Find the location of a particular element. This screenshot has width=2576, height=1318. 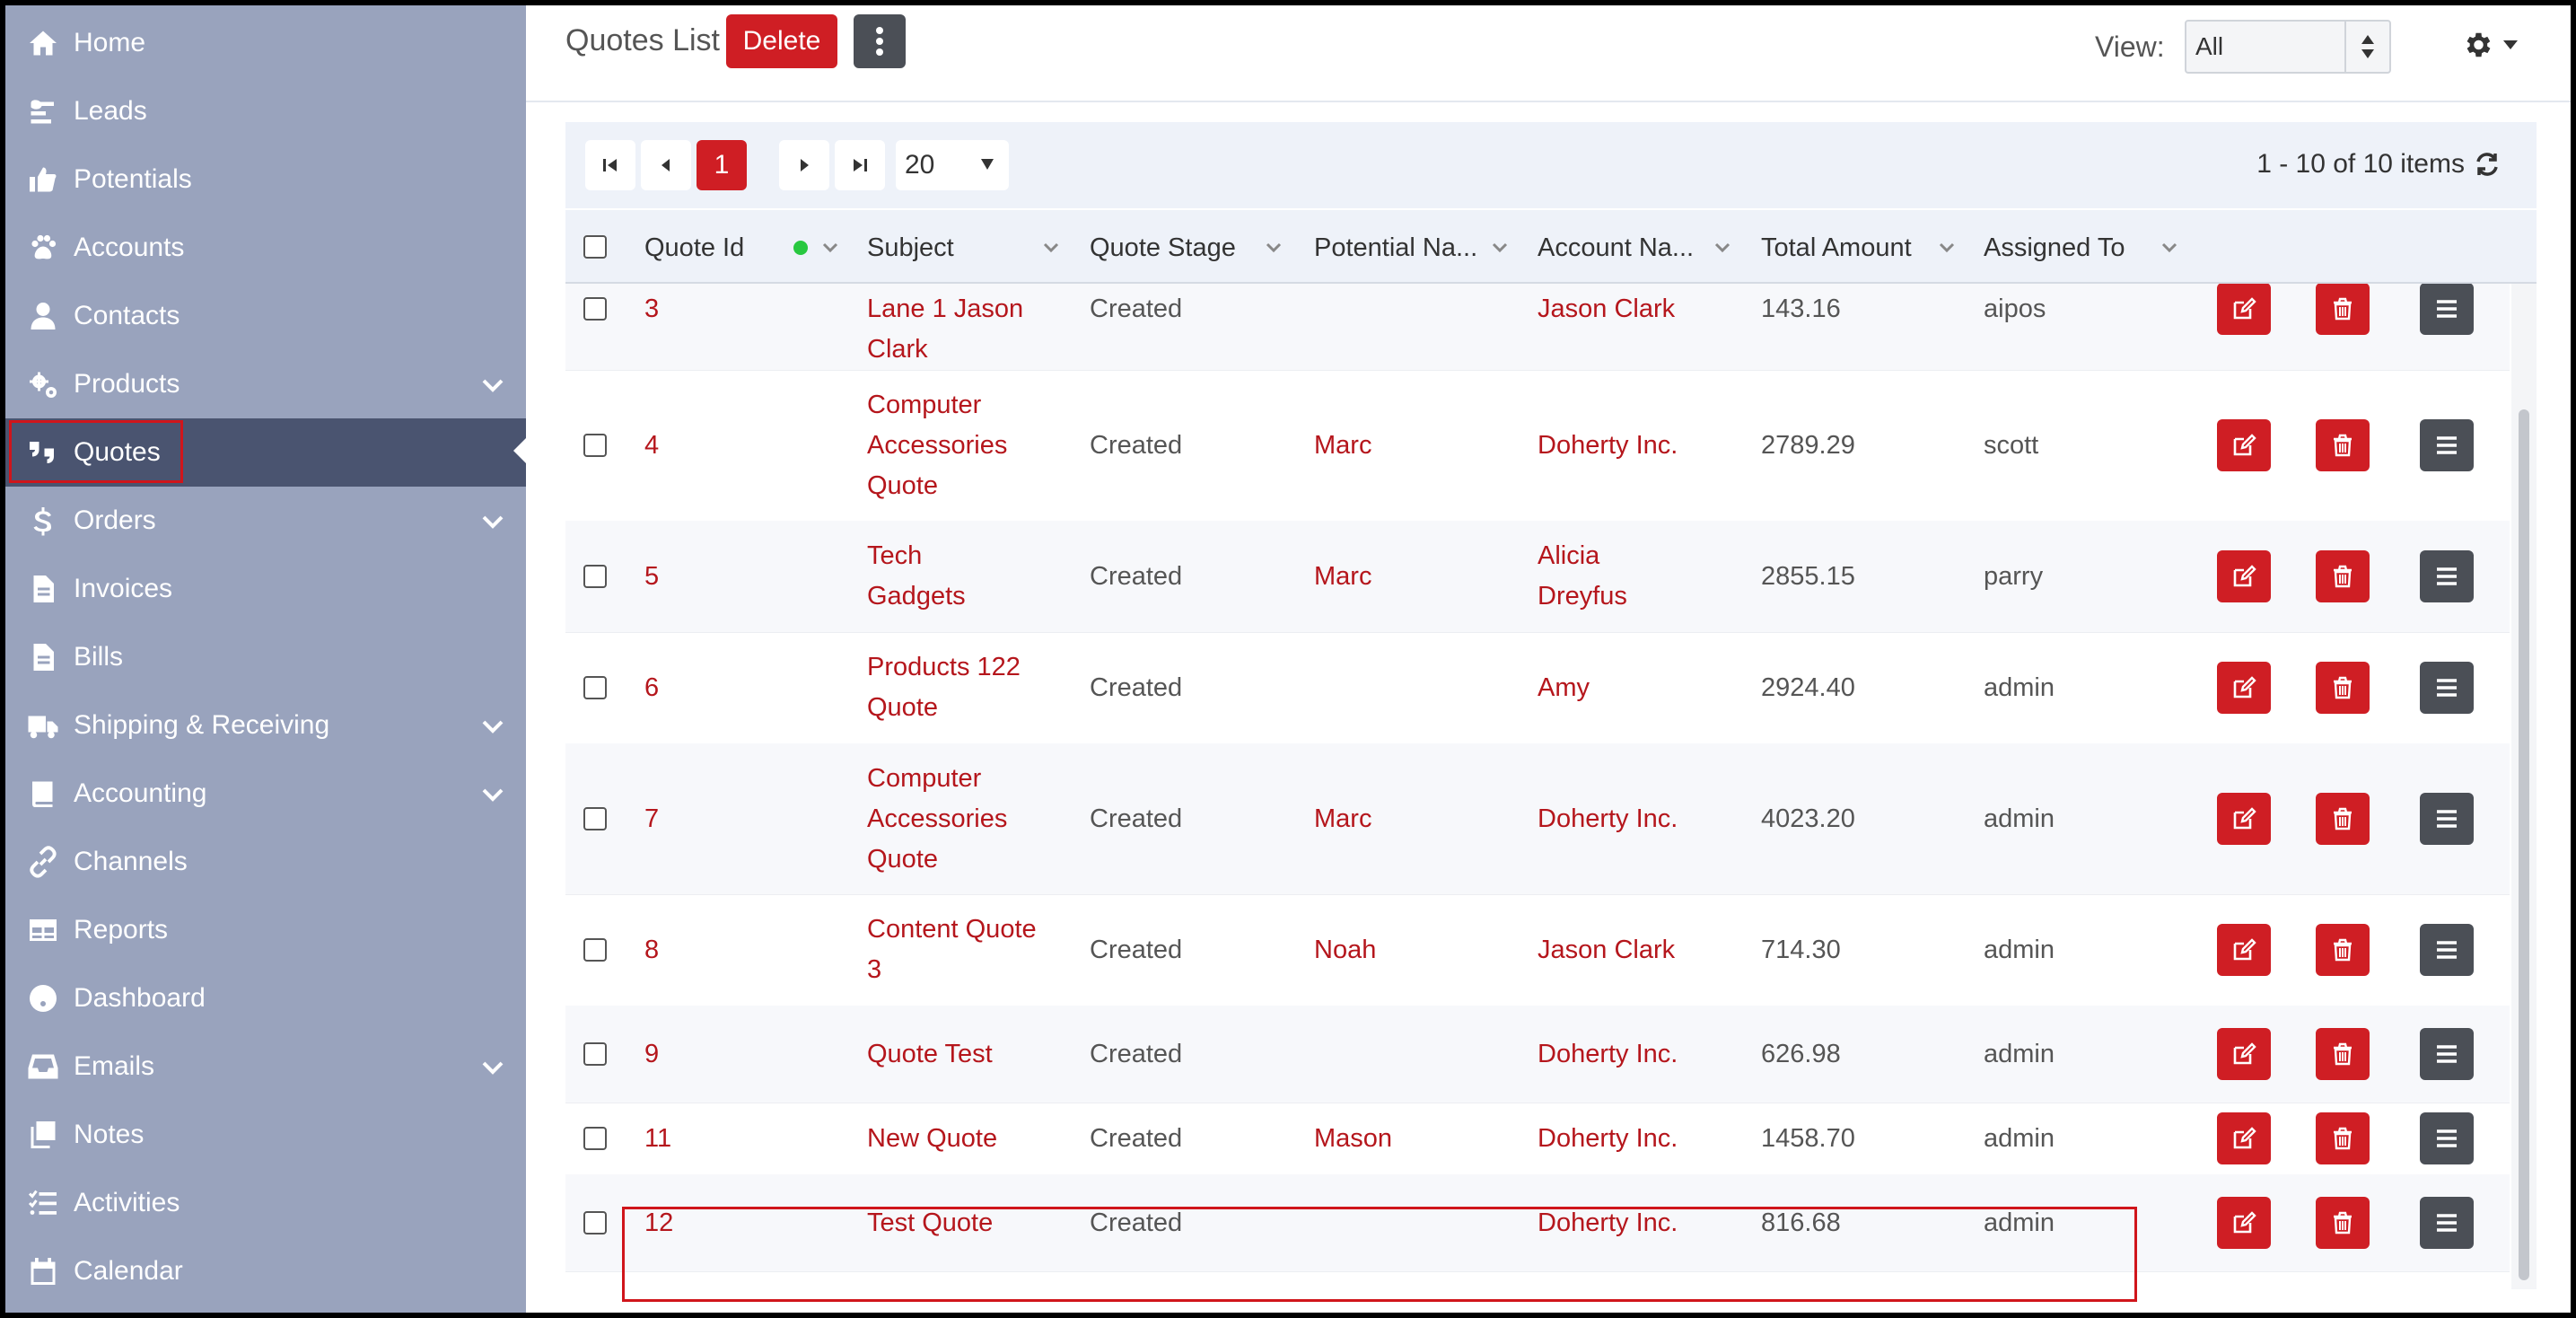

sidebar-item-channels: Channels is located at coordinates (265, 862).